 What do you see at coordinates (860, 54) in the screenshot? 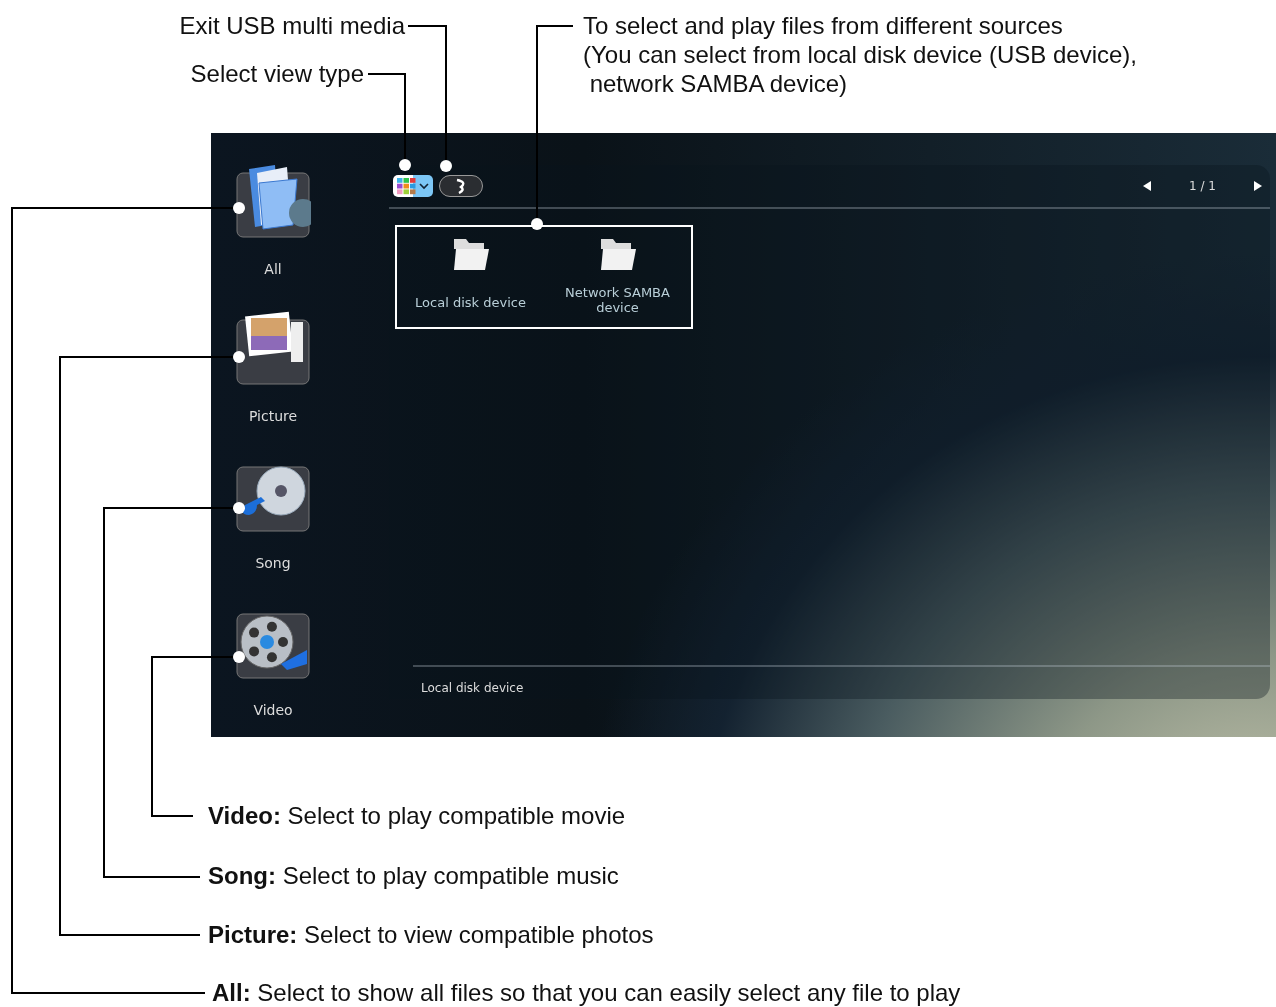
I see `callout-text: To select and play files from different sources (You can select from local disk device (USB device), network SAMBA device)` at bounding box center [860, 54].